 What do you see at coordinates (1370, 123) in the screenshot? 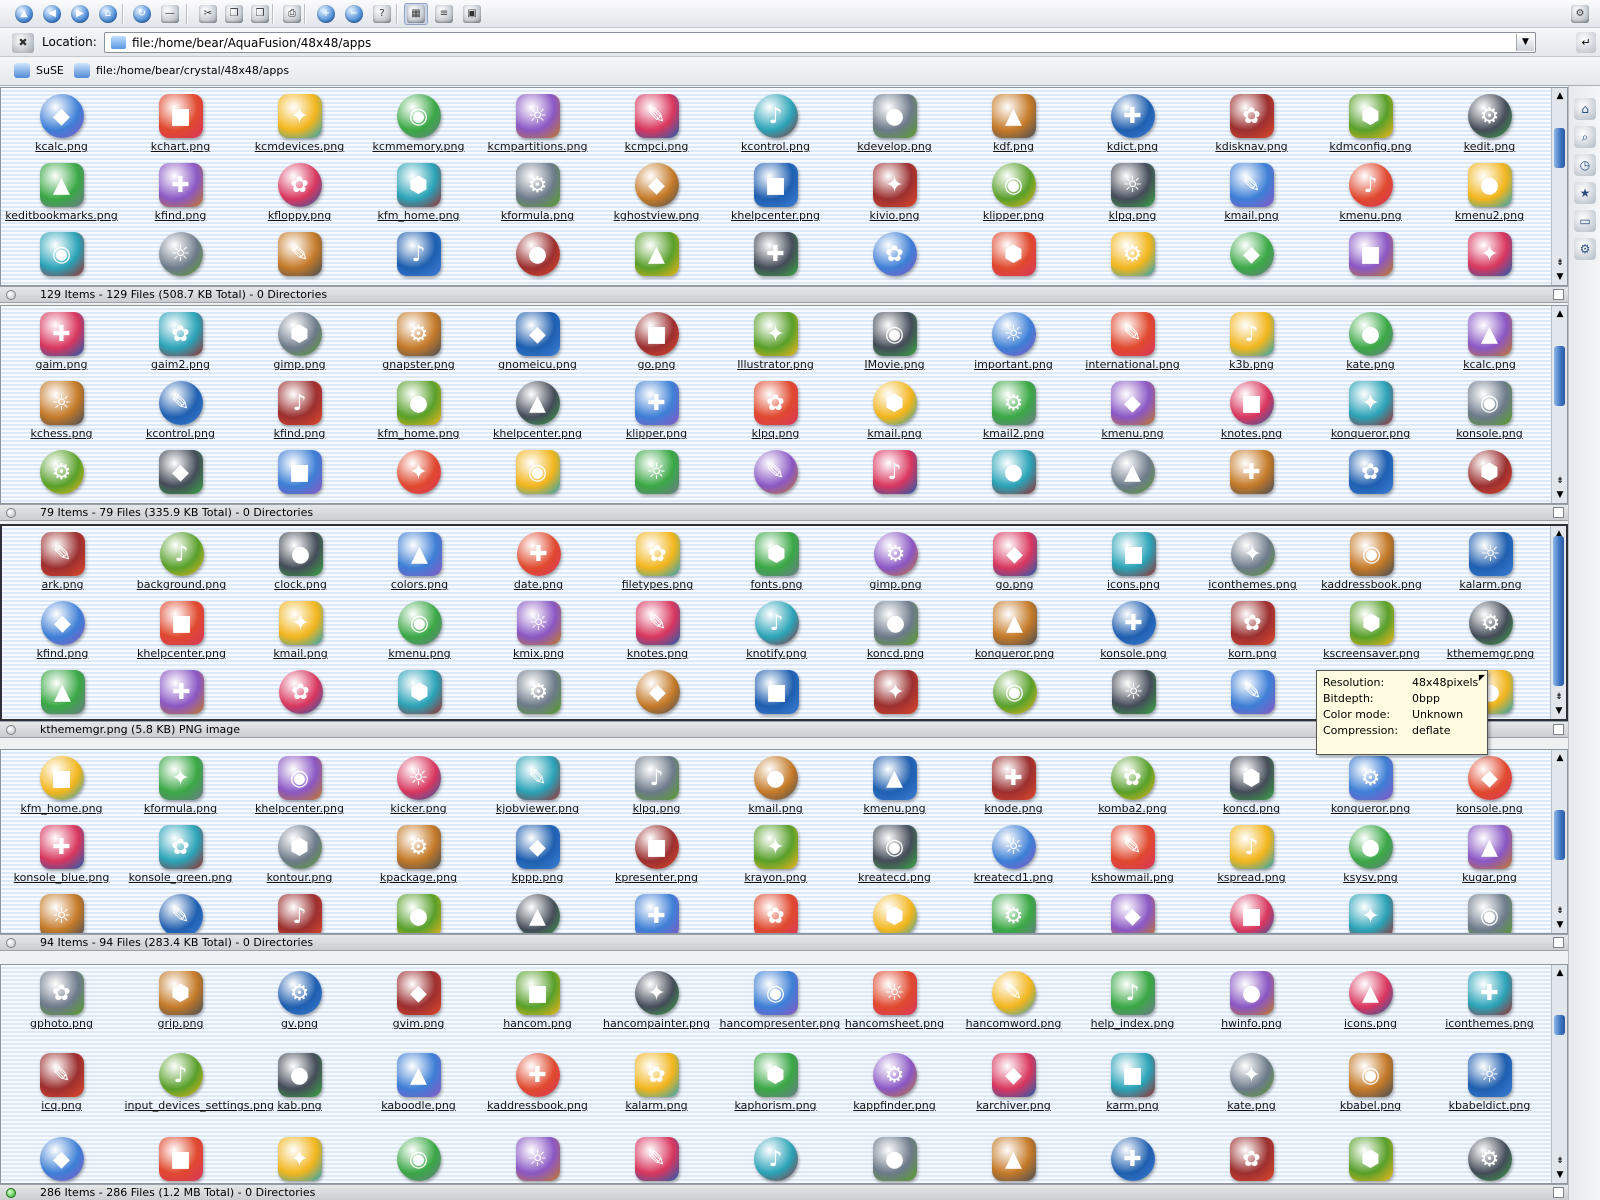
I see `file-item: ⬢ kdmconfig.png` at bounding box center [1370, 123].